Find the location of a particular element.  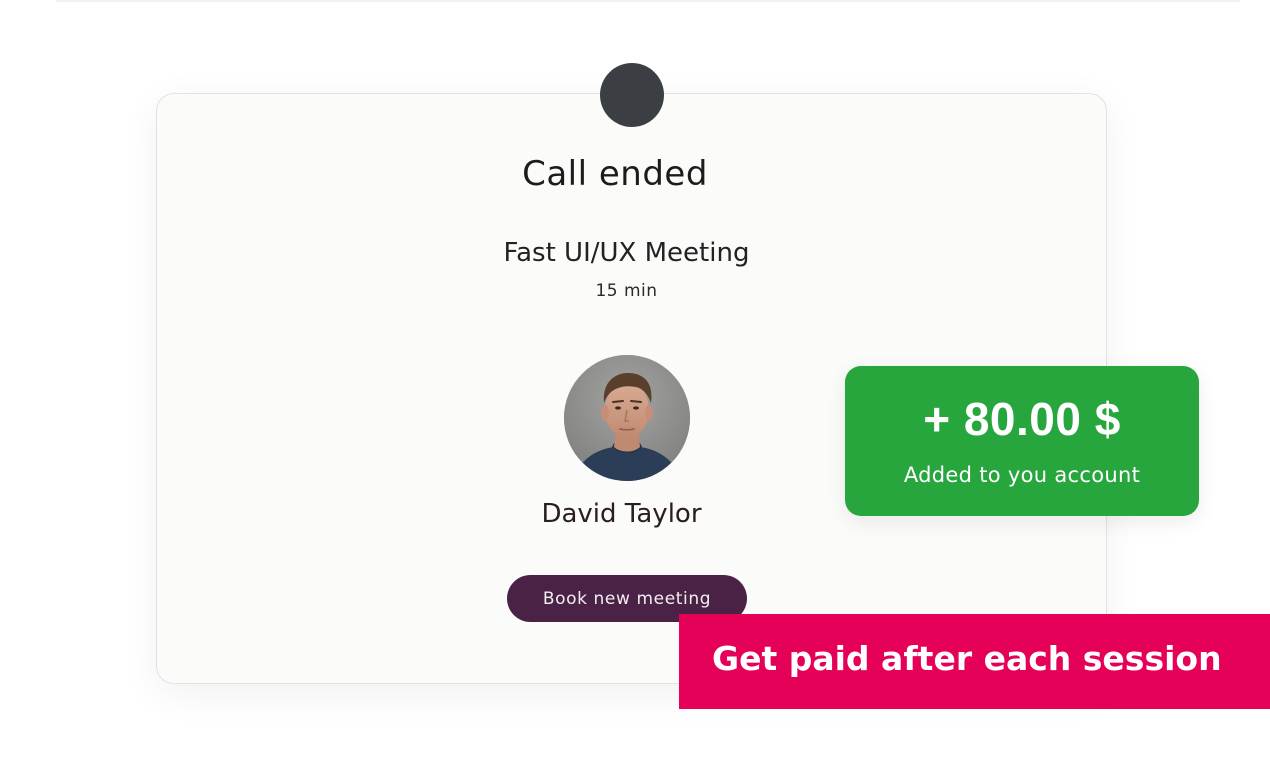

payout-amount: + 80.00 $ is located at coordinates (1022, 419).